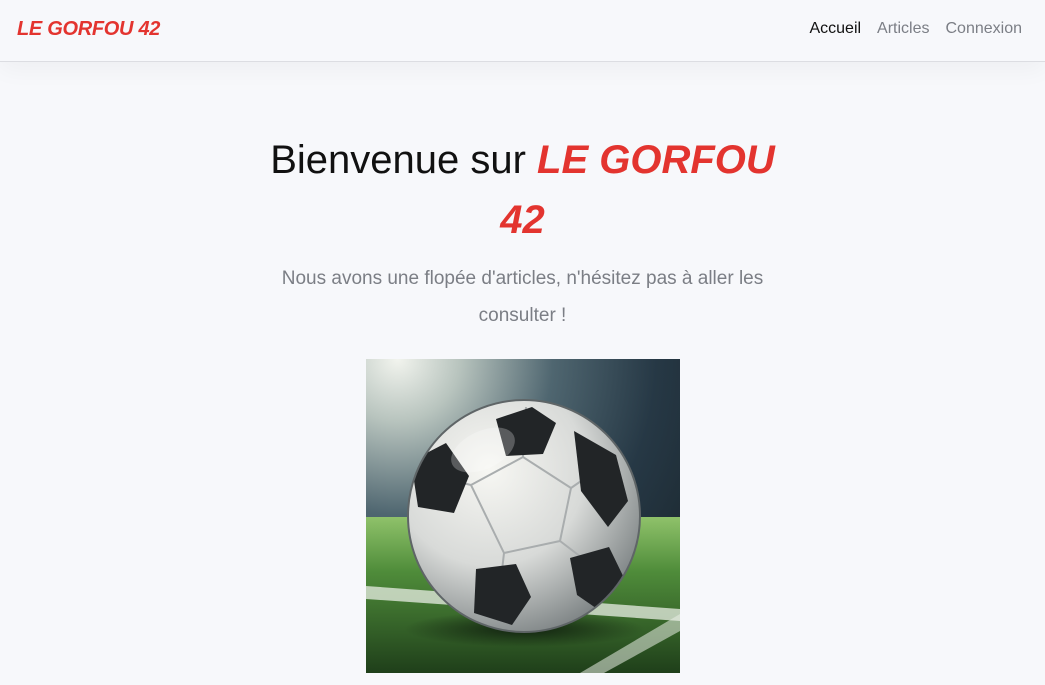  What do you see at coordinates (637, 190) in the screenshot?
I see `page-title-accent: LE GORFOU 42` at bounding box center [637, 190].